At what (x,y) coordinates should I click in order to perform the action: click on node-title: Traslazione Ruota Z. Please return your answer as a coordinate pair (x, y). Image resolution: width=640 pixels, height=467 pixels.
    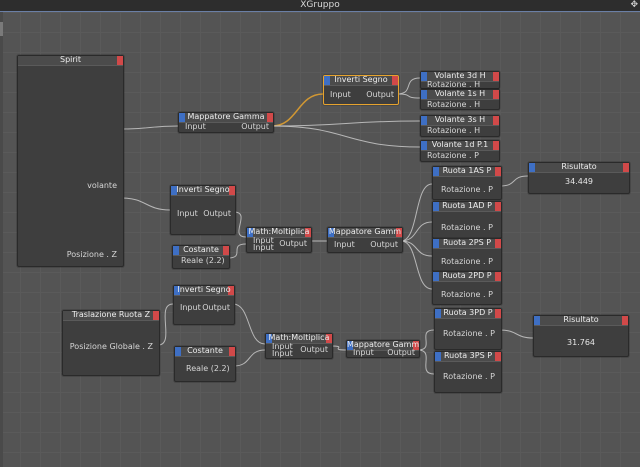
    Looking at the image, I should click on (111, 314).